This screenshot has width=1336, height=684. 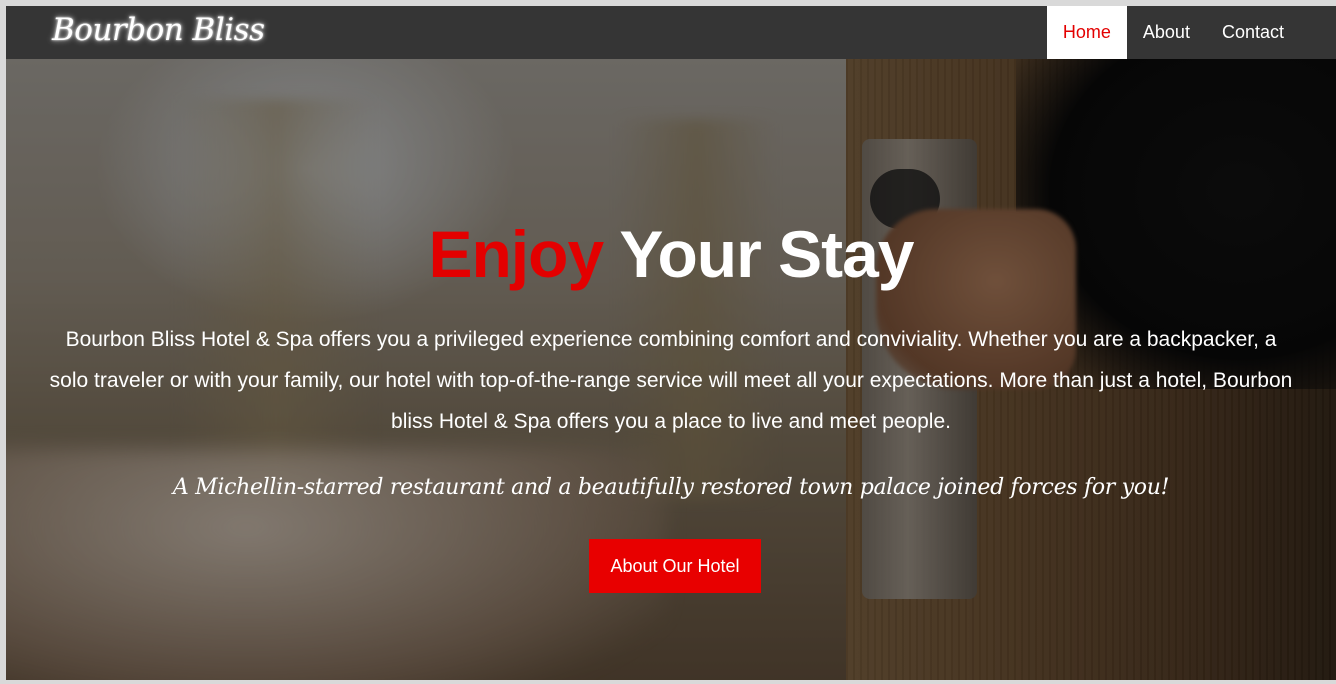 I want to click on nav-item-home: Home, so click(x=1086, y=32).